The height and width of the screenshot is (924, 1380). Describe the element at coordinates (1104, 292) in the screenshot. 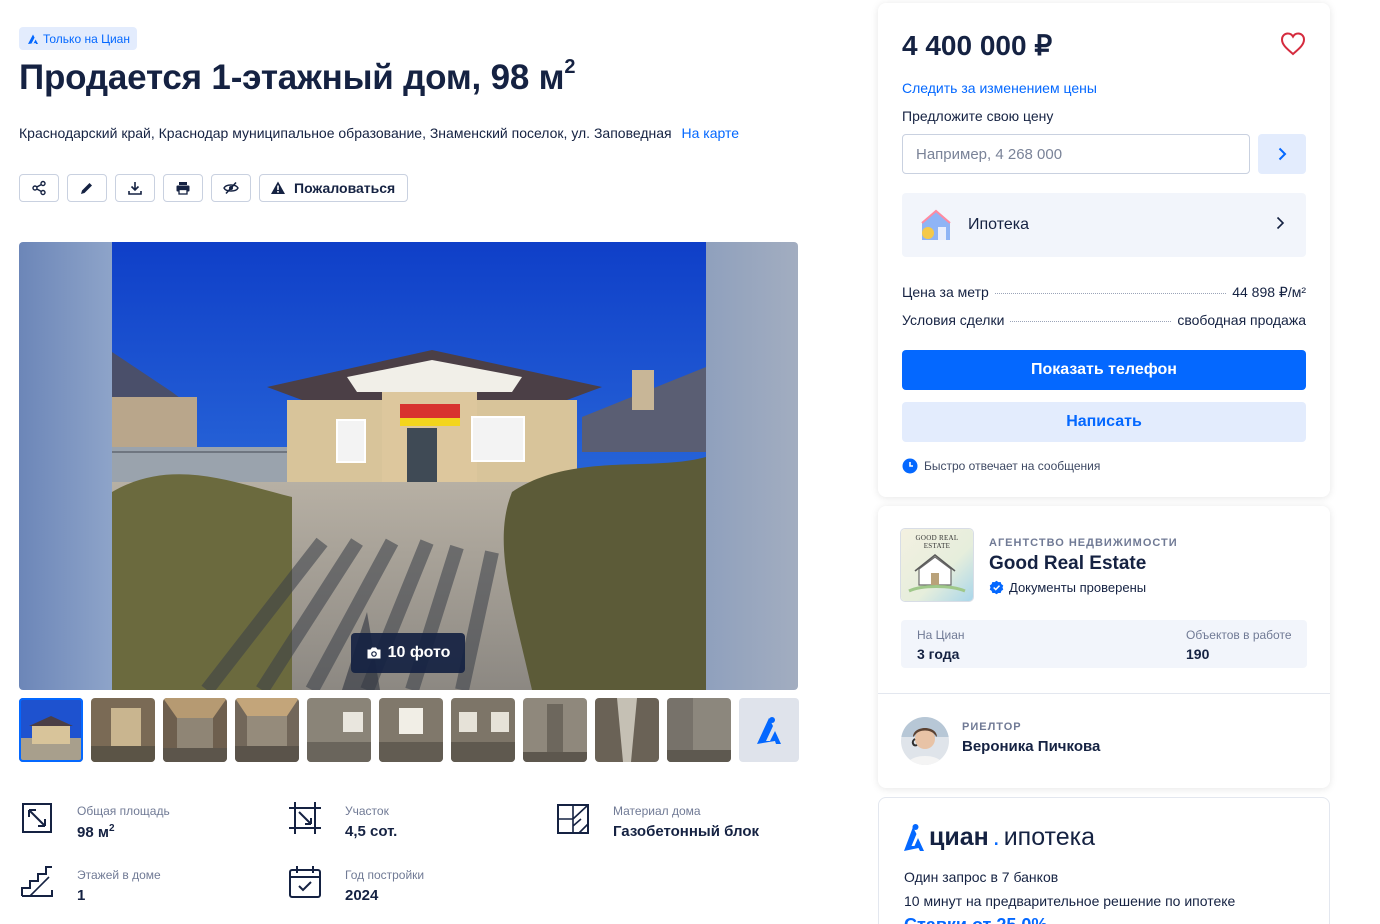

I see `price-per-meter-row: Цена за метр 44 898 ₽/м²` at that location.